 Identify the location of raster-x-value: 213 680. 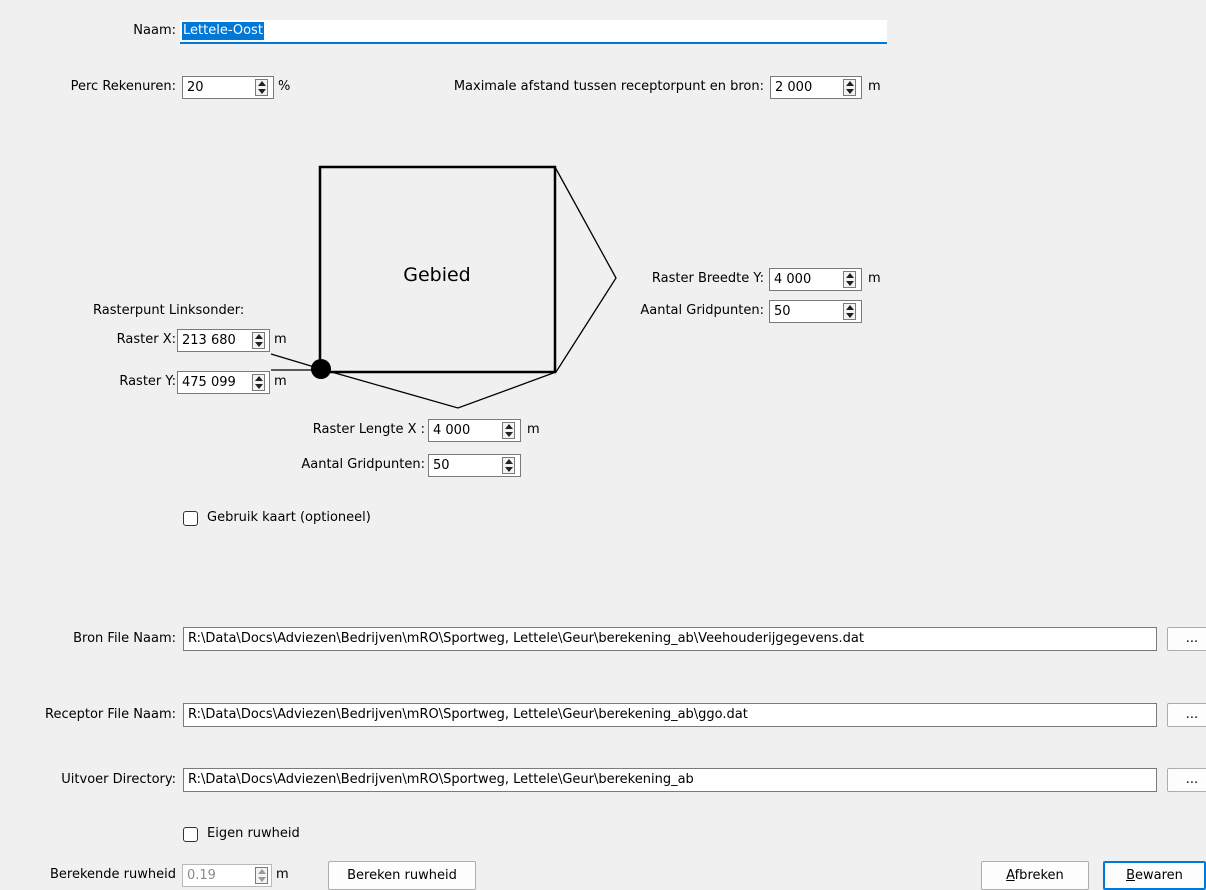
(209, 340).